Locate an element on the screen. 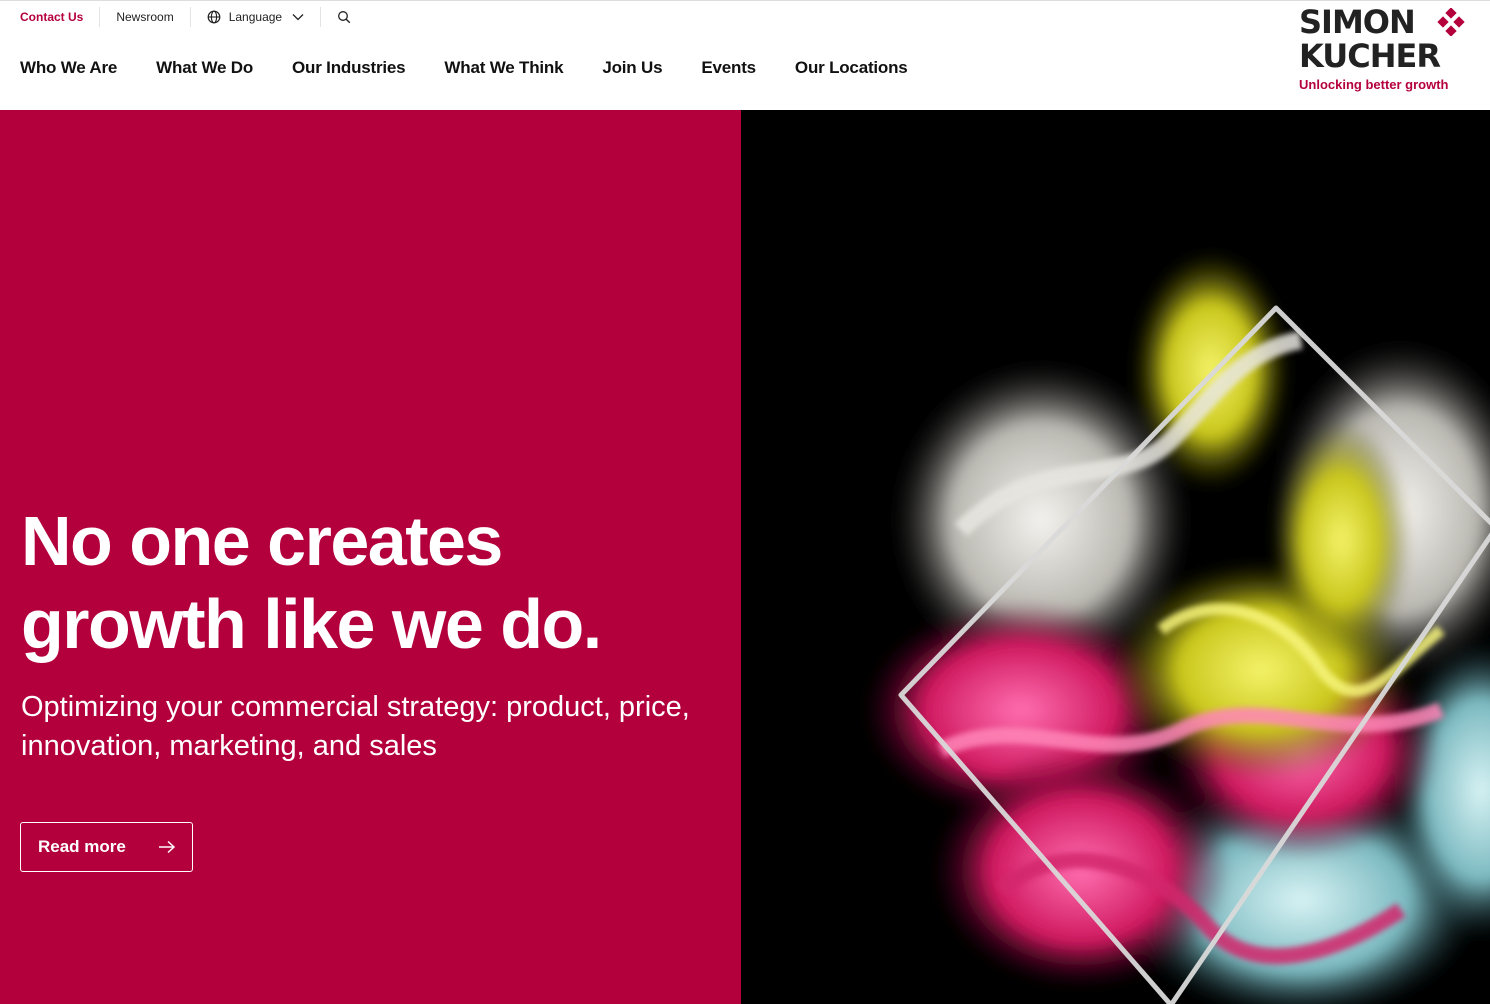  nav-events: Events is located at coordinates (728, 68).